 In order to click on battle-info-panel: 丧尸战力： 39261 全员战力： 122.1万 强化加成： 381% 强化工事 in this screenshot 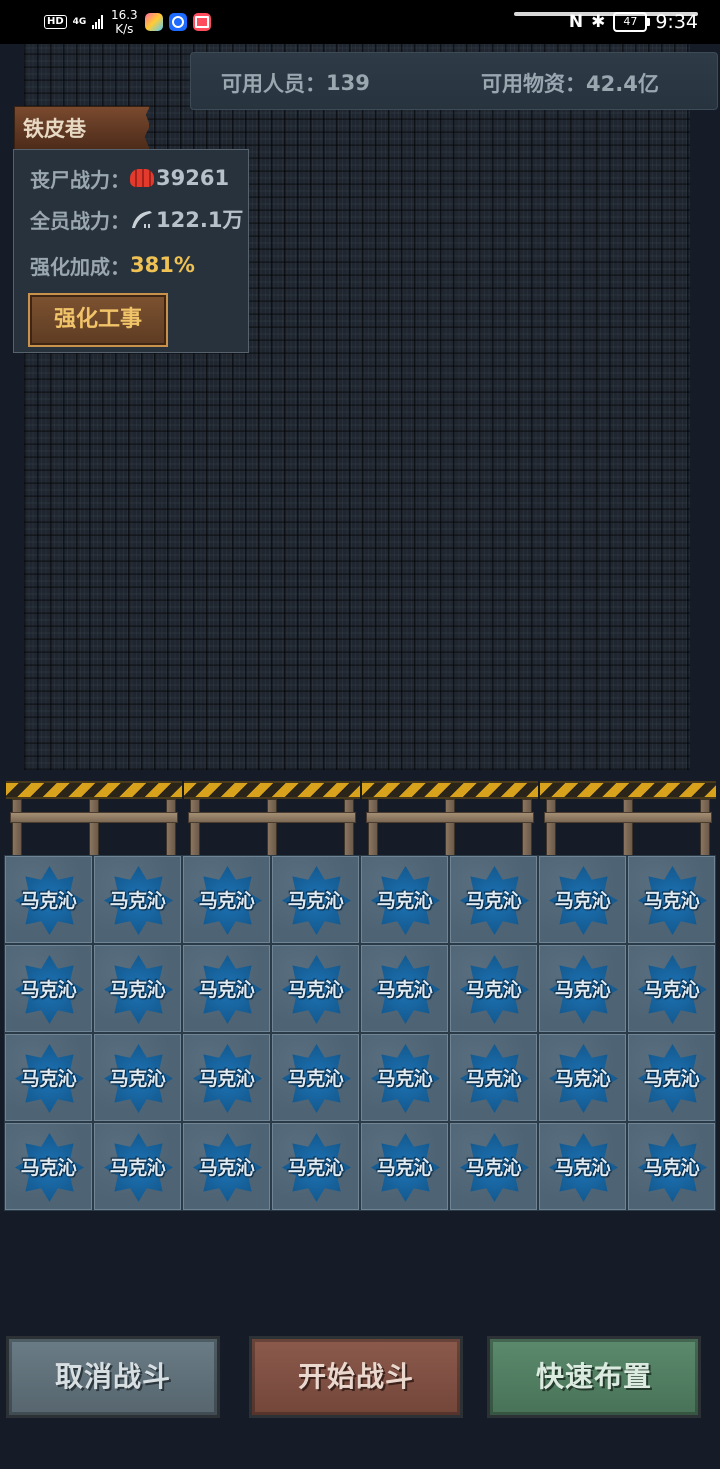, I will do `click(131, 251)`.